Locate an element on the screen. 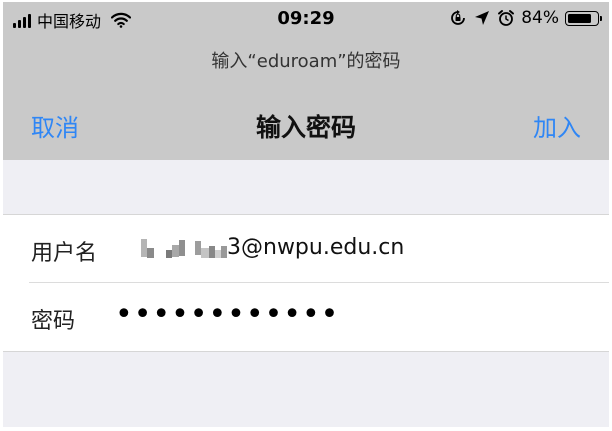 The width and height of the screenshot is (612, 431). password-field: •••••••••••• is located at coordinates (227, 314).